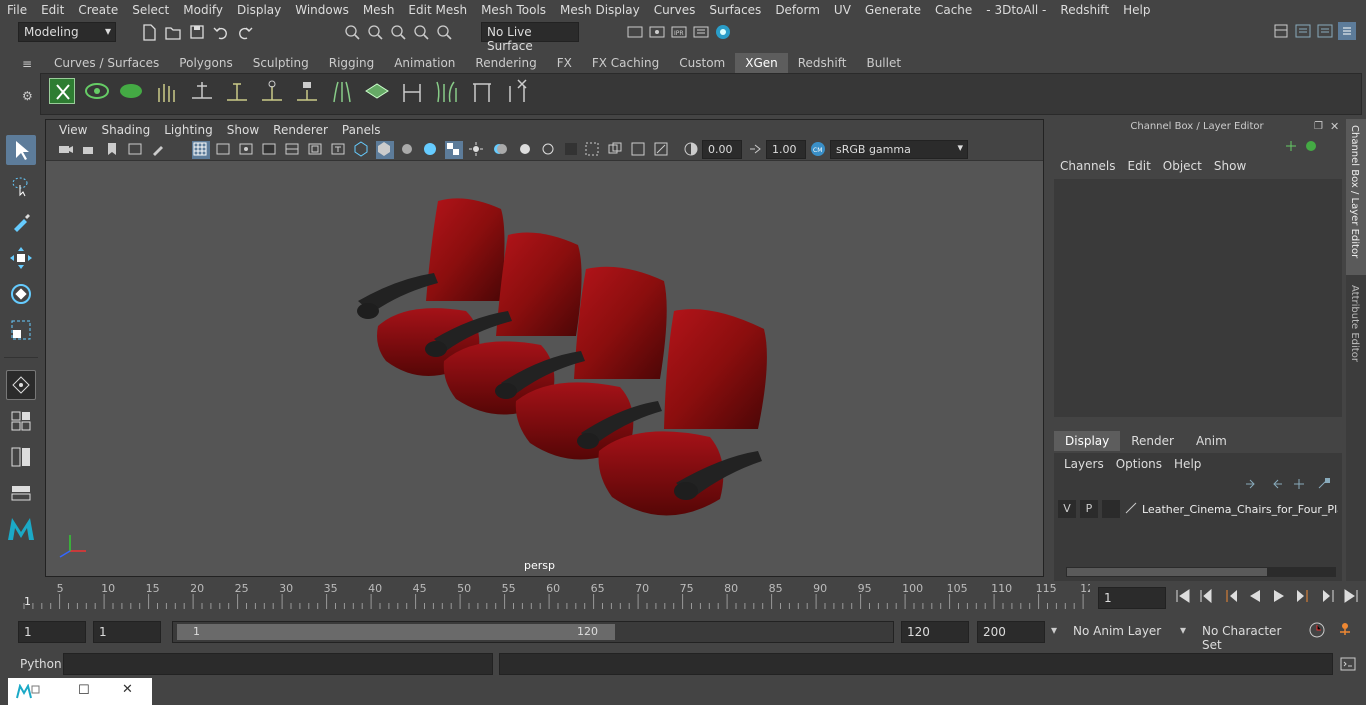 Image resolution: width=1366 pixels, height=705 pixels. I want to click on step-back-frame-icon, so click(1231, 597).